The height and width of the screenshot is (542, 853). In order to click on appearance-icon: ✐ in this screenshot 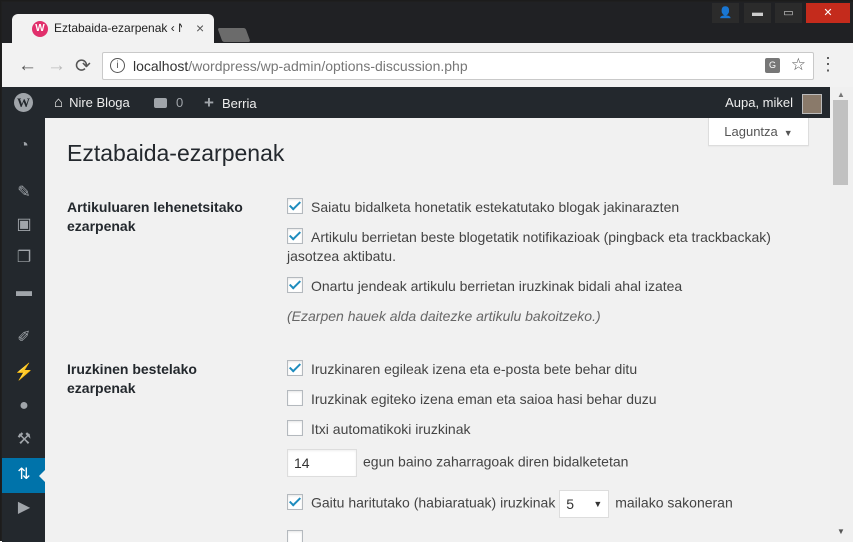, I will do `click(24, 338)`.